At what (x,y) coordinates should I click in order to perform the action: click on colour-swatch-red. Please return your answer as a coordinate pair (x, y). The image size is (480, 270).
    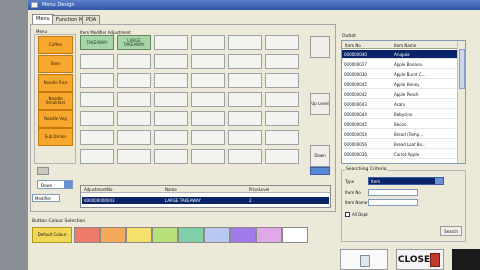
    Looking at the image, I should click on (87, 235).